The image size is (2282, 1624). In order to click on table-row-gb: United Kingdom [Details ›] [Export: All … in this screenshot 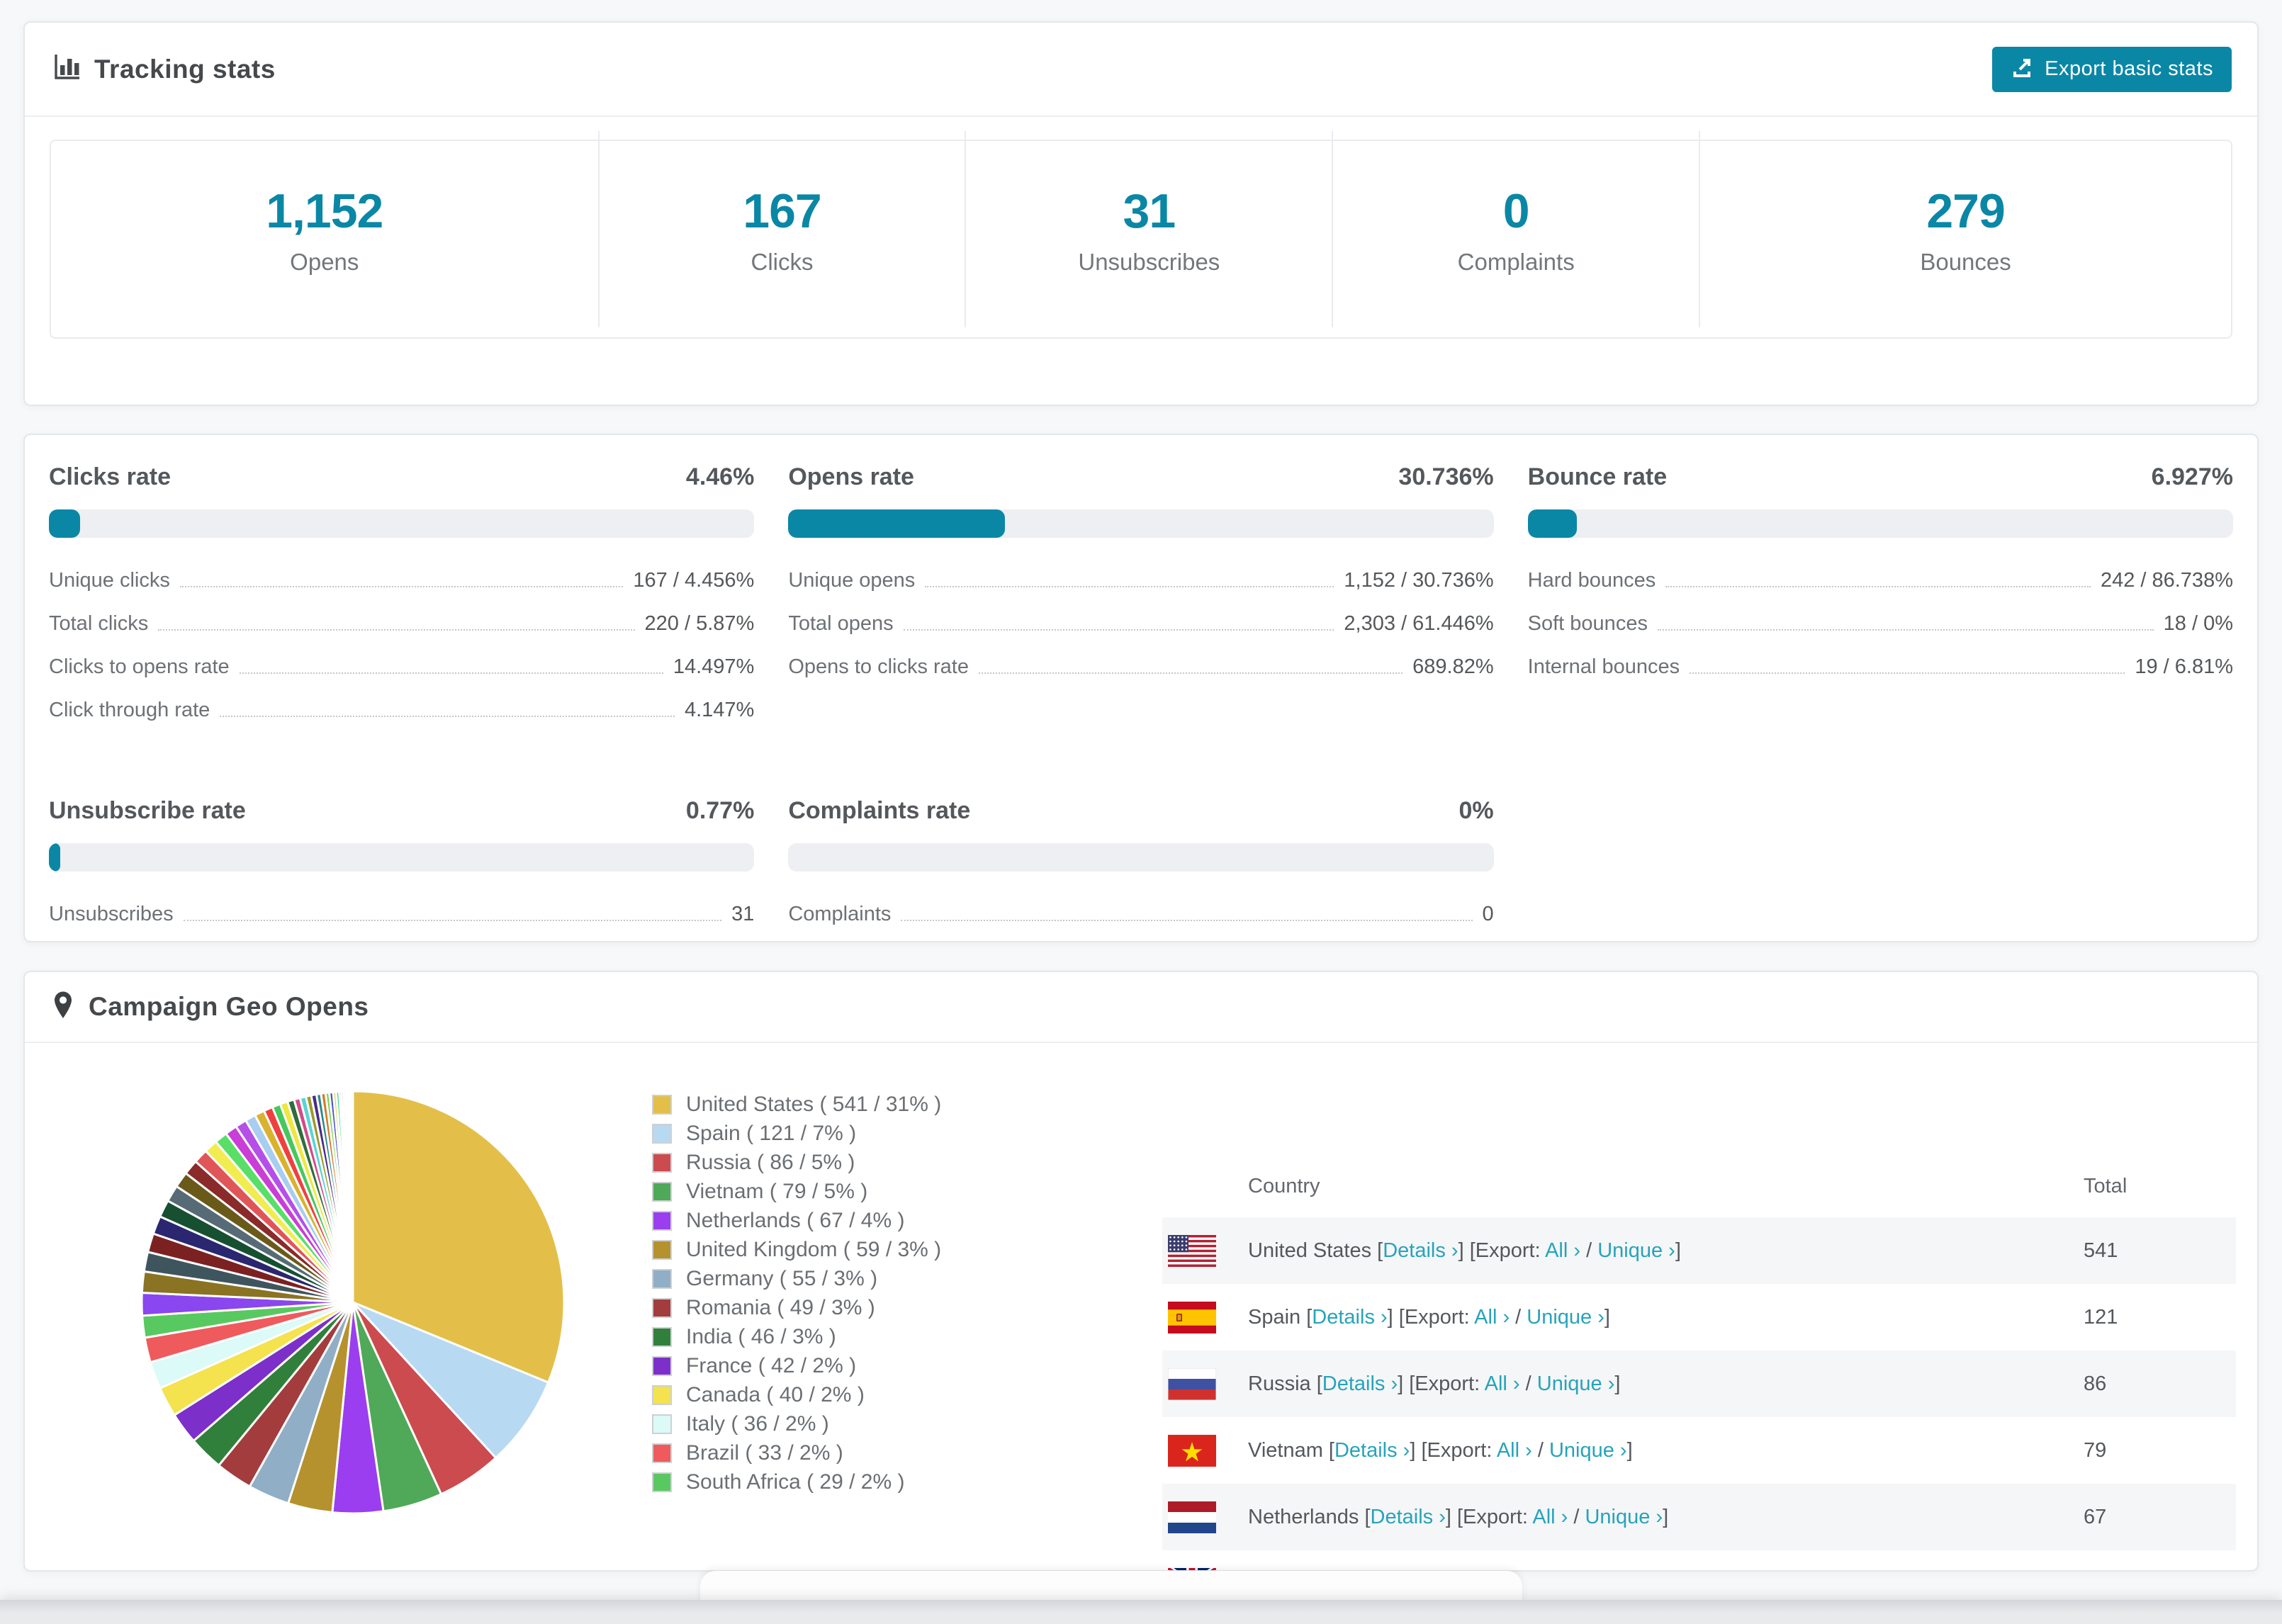, I will do `click(1699, 1560)`.